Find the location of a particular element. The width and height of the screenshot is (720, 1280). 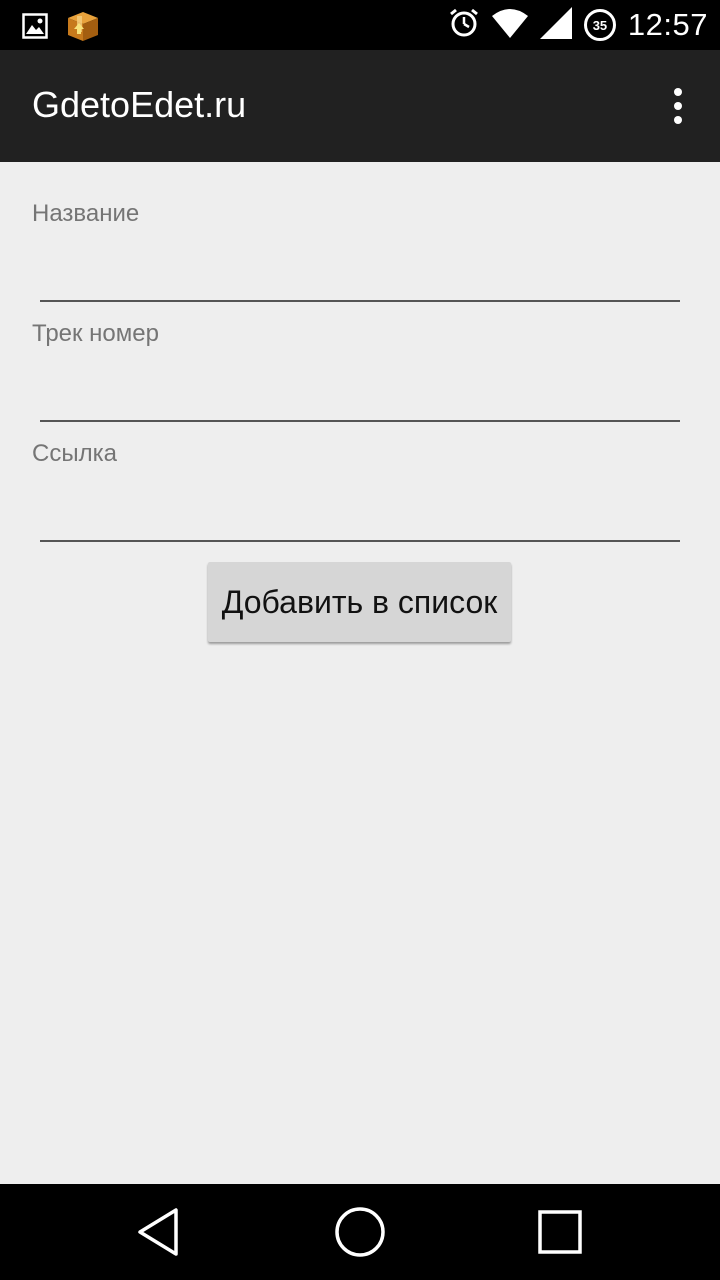

status-notifications is located at coordinates (61, 28).